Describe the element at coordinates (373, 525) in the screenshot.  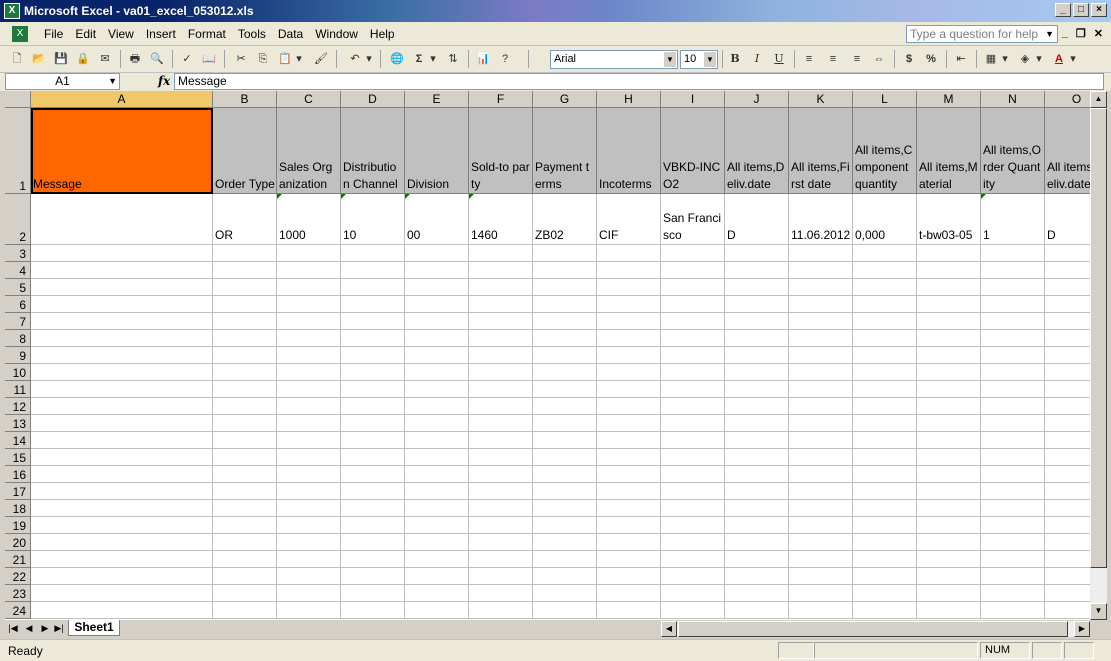
I see `cell-d19` at that location.